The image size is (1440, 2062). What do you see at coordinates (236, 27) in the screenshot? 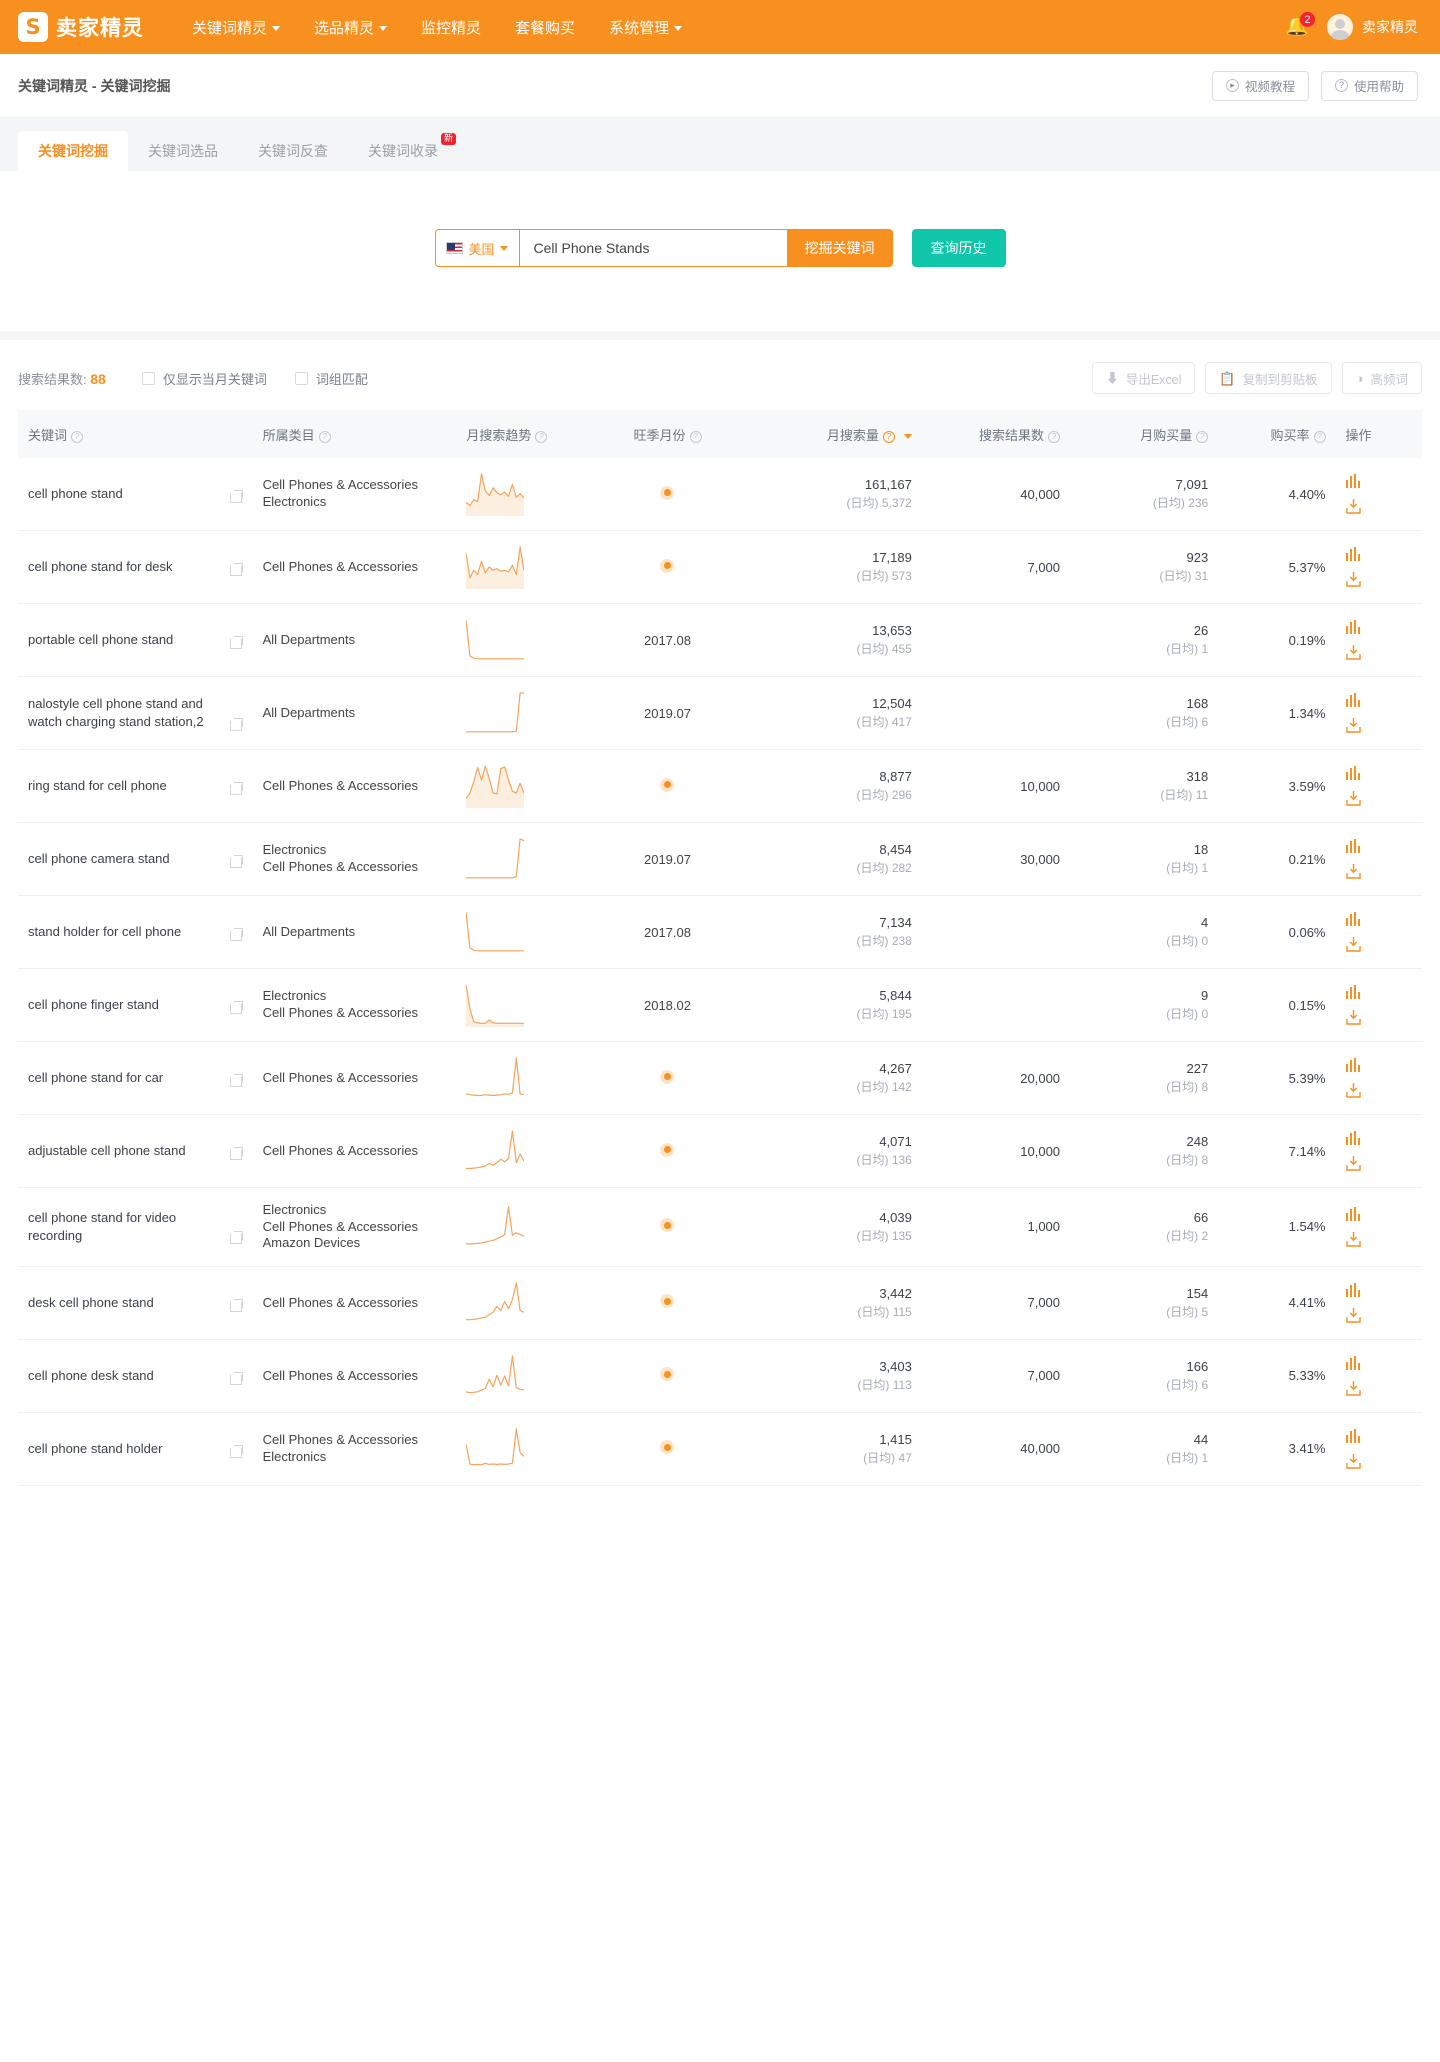
I see `nav-item-keyword-wizard: 关键词精灵` at bounding box center [236, 27].